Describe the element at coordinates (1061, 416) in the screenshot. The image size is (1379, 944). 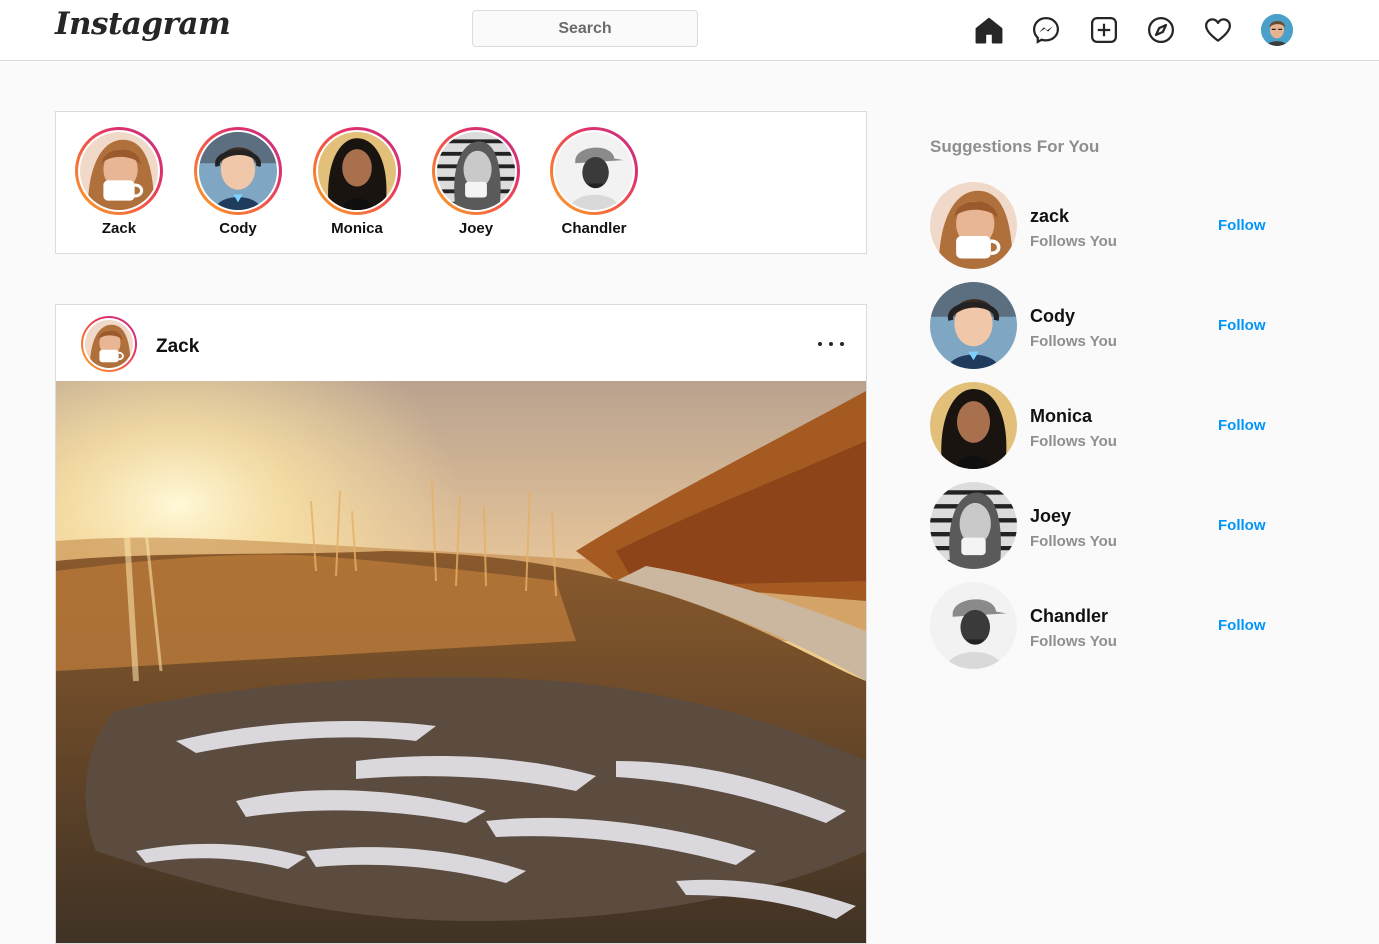
I see `suggestion-name: Monica` at that location.